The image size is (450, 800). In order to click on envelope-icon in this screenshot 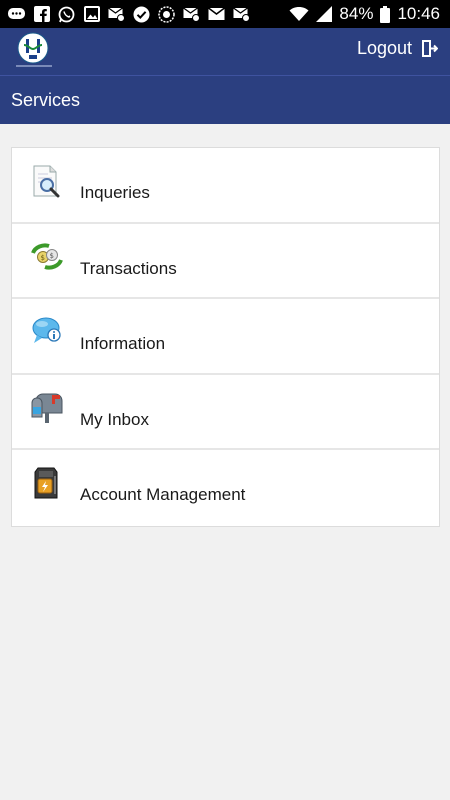, I will do `click(216, 14)`.